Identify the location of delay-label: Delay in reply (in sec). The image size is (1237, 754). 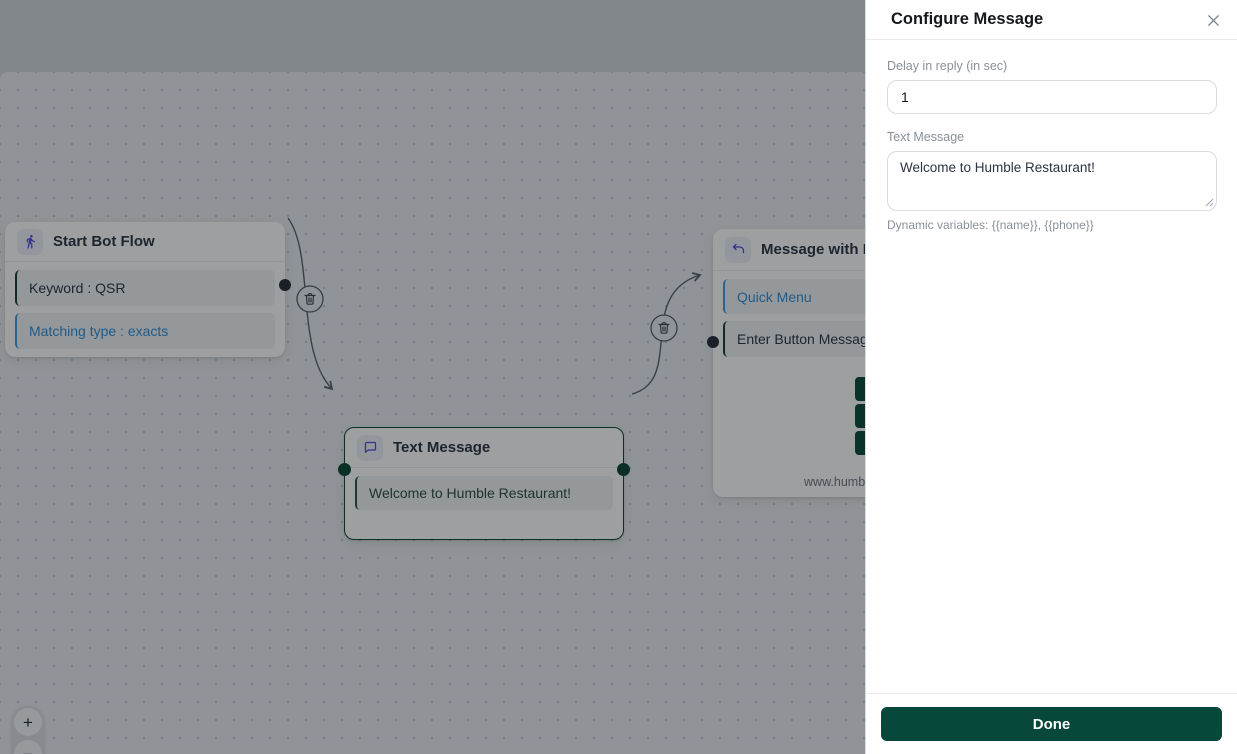
(947, 66).